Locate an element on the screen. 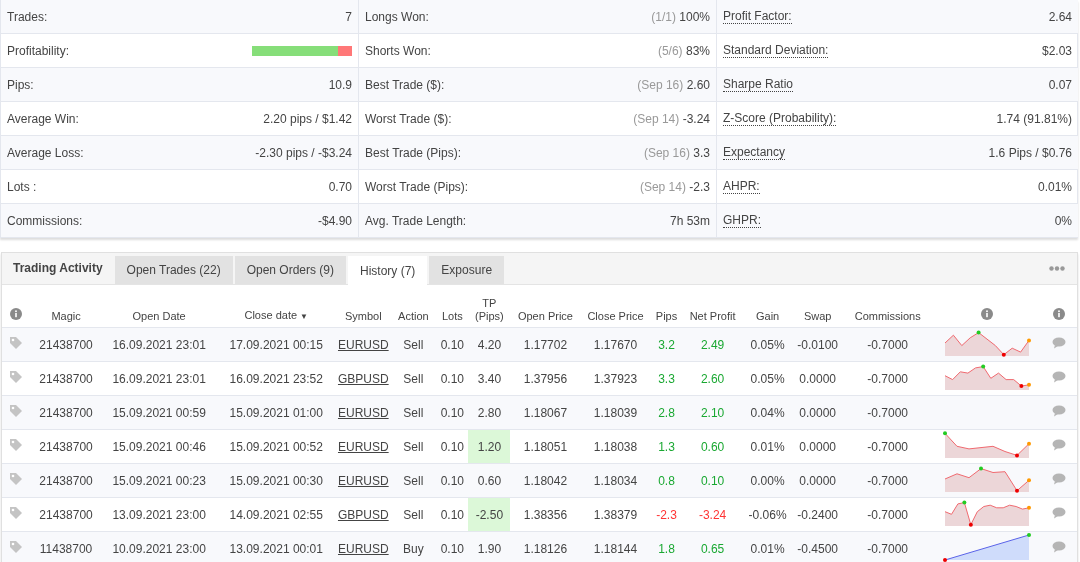 This screenshot has width=1080, height=562. column-header: Open Price is located at coordinates (545, 316).